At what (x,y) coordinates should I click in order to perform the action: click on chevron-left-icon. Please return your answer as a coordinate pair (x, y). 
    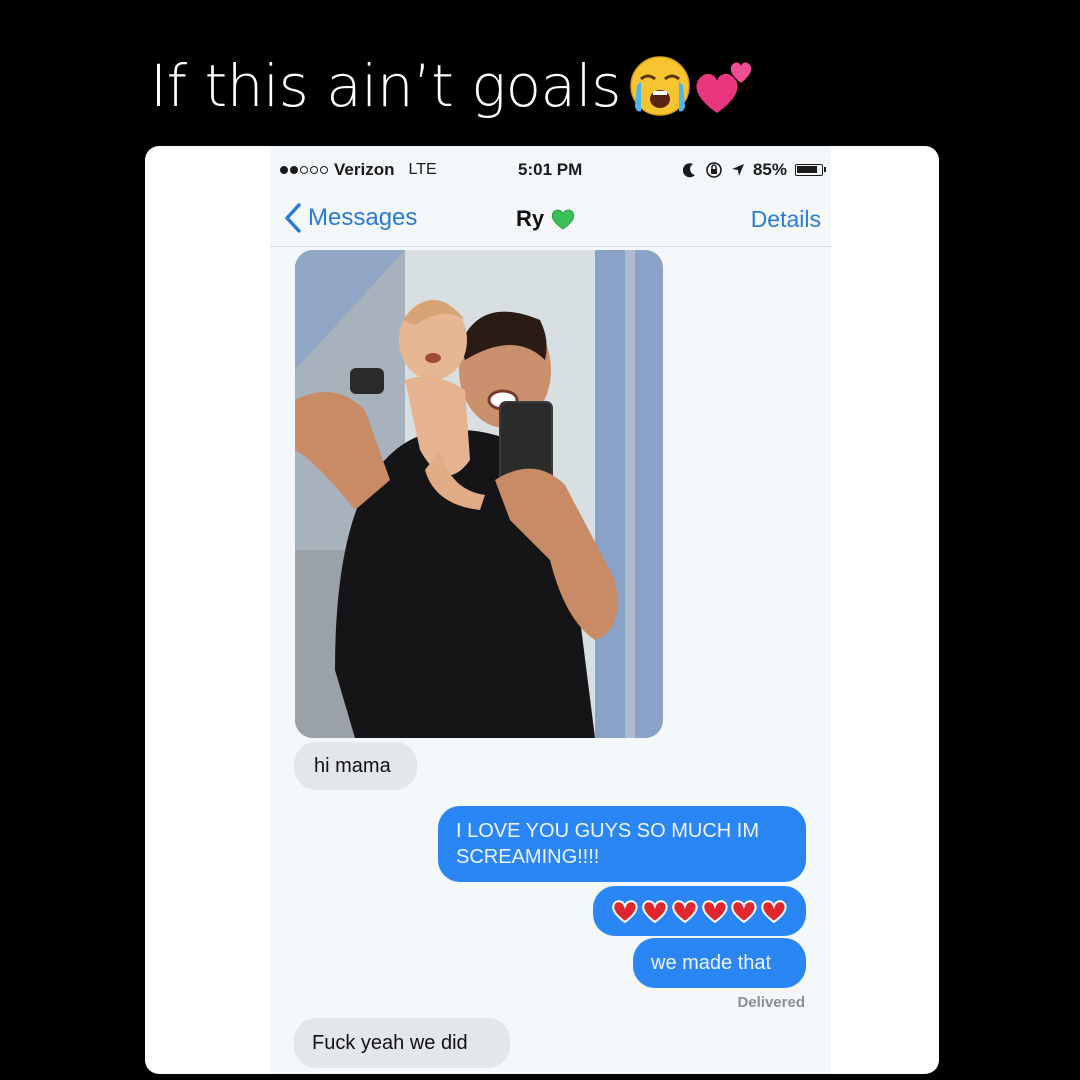
    Looking at the image, I should click on (293, 218).